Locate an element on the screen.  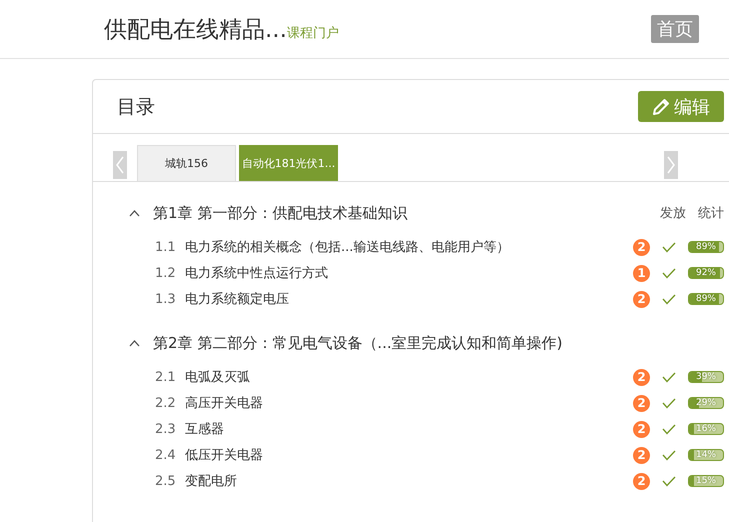
chapter-title: 第1章 第一部分：供配电技术基础知识 is located at coordinates (280, 213).